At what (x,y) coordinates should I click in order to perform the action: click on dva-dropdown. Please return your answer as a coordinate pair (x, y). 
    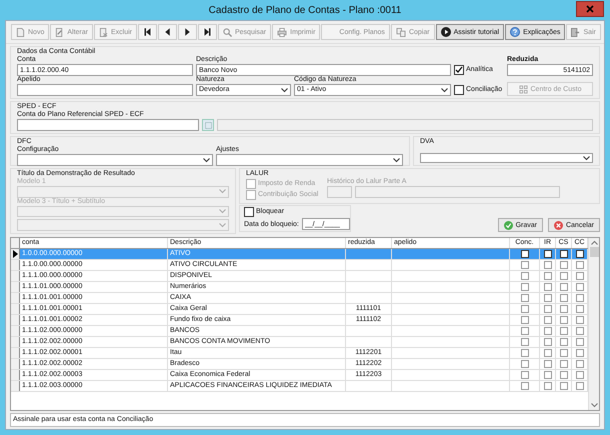
    Looking at the image, I should click on (506, 158).